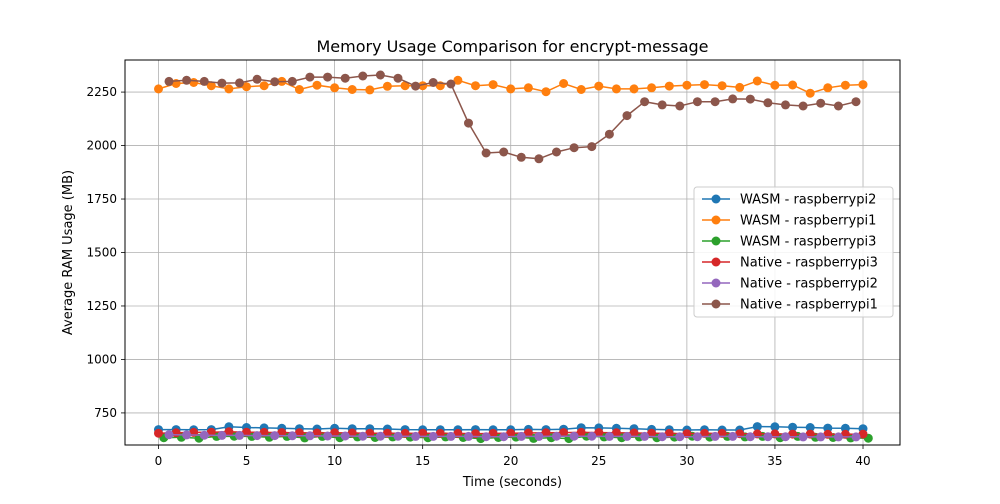 This screenshot has width=1000, height=504. I want to click on y-tick-label: 1500, so click(101, 253).